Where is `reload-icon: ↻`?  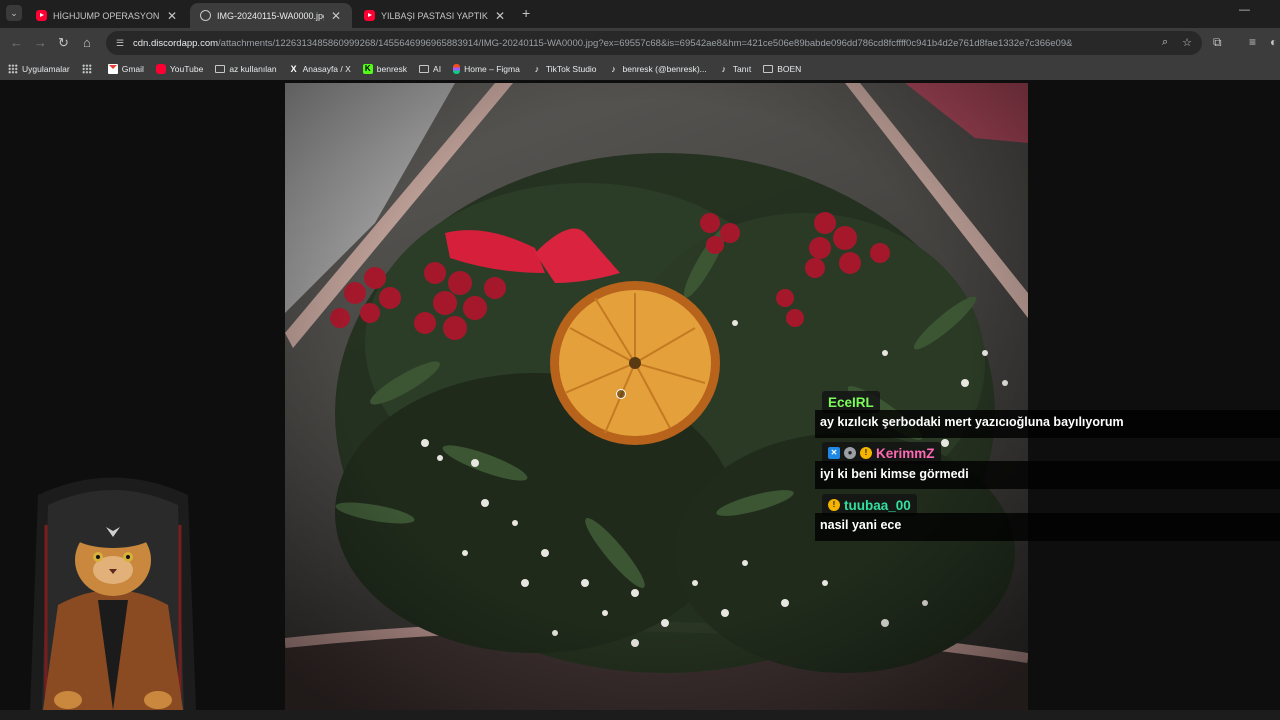
reload-icon: ↻ is located at coordinates (63, 43).